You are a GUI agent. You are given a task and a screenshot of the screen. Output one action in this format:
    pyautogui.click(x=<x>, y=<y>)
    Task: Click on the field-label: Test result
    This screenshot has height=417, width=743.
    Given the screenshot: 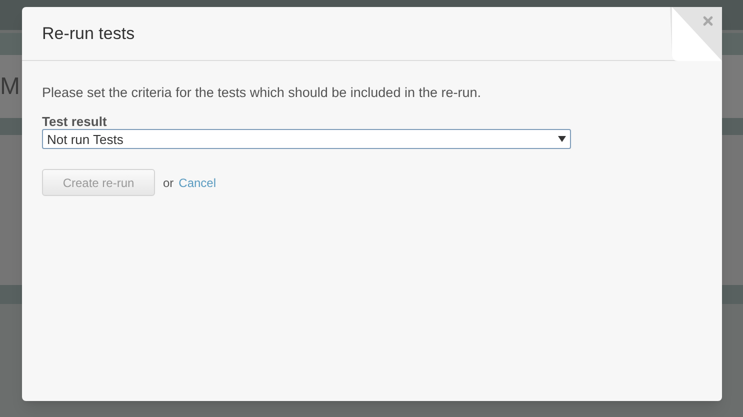 What is the action you would take?
    pyautogui.click(x=75, y=122)
    